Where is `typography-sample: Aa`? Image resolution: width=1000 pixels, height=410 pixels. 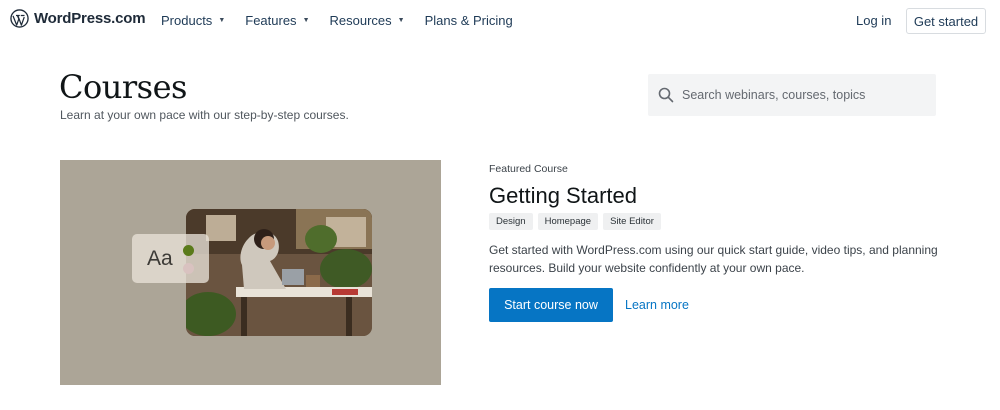 typography-sample: Aa is located at coordinates (160, 258).